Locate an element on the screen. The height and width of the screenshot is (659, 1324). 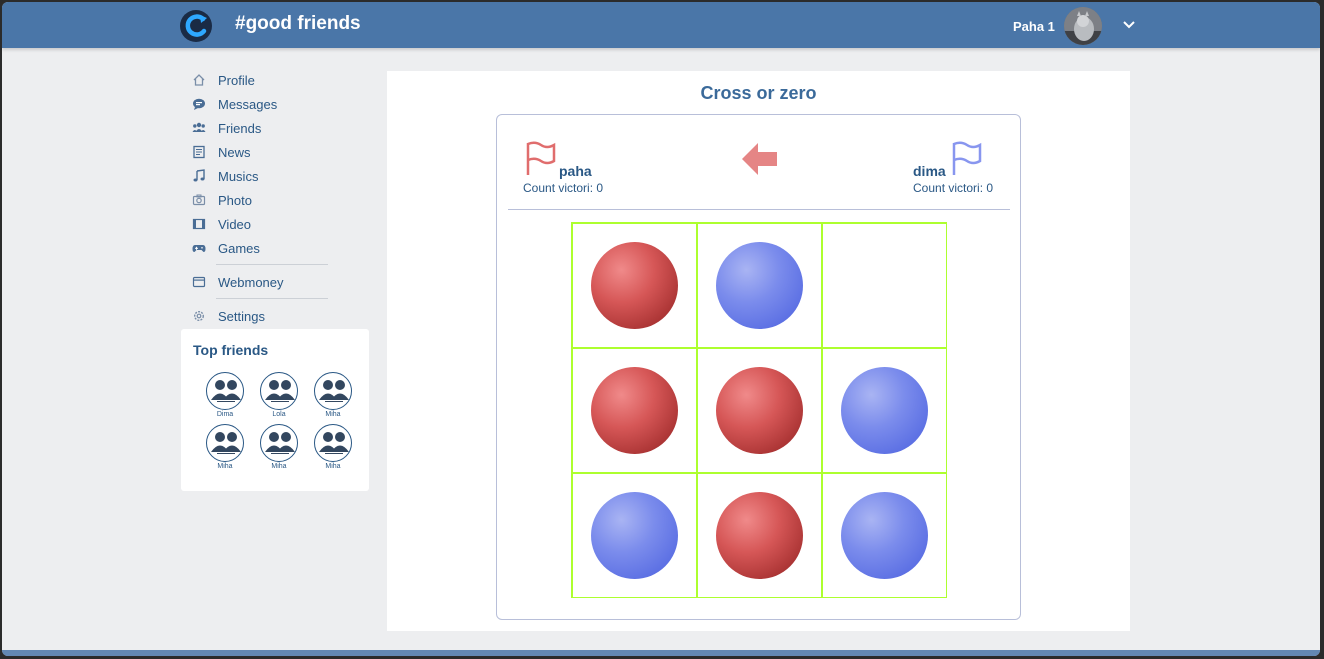
gamepad-icon is located at coordinates (199, 248).